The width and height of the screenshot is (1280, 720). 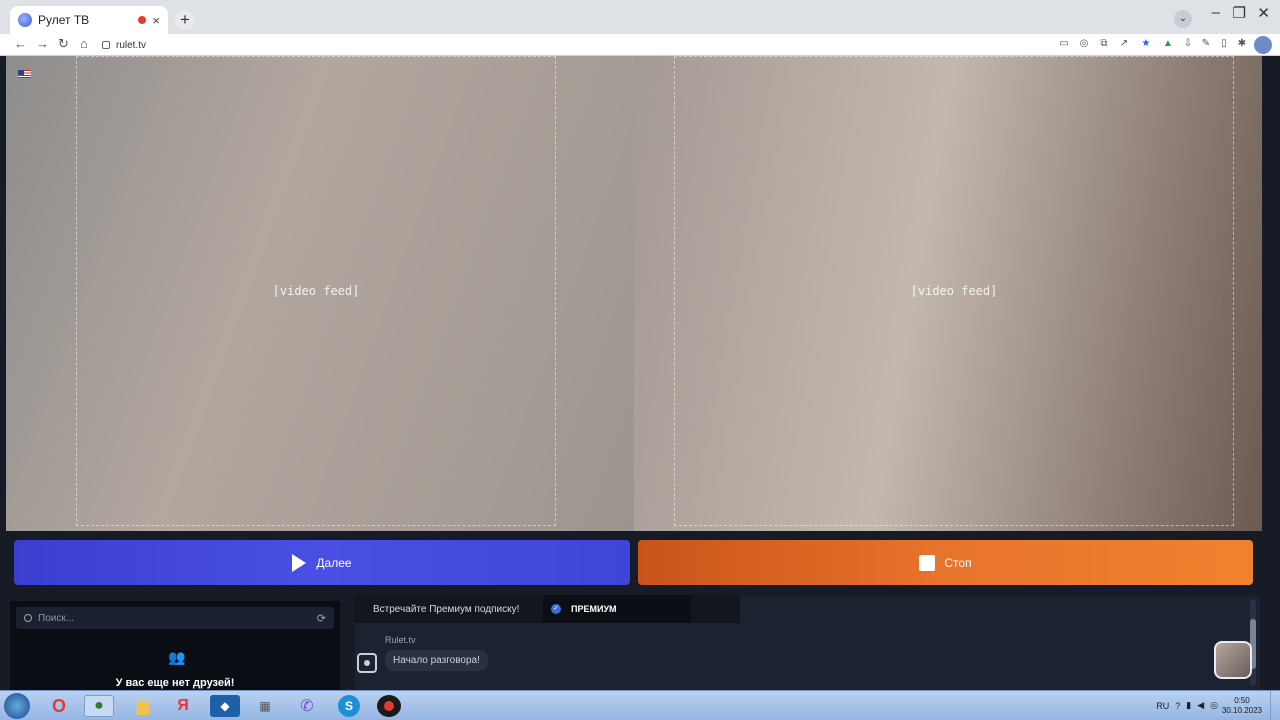 What do you see at coordinates (28, 618) in the screenshot?
I see `search-icon` at bounding box center [28, 618].